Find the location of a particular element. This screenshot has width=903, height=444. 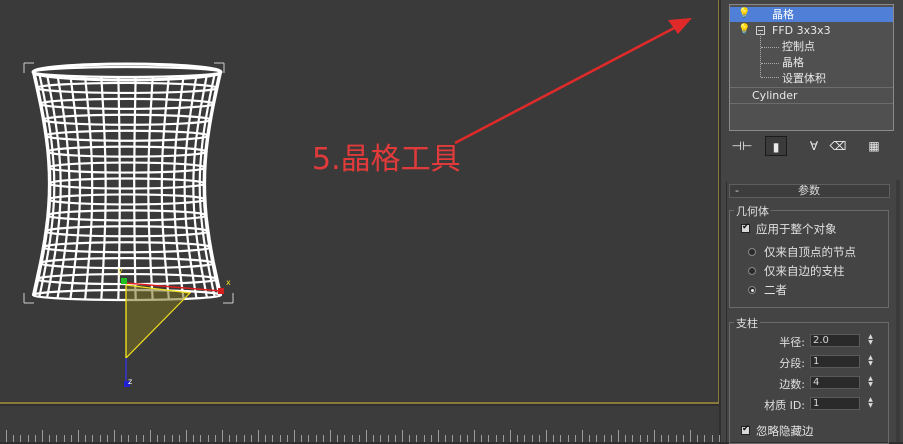

group-title: 几何体 is located at coordinates (752, 211).